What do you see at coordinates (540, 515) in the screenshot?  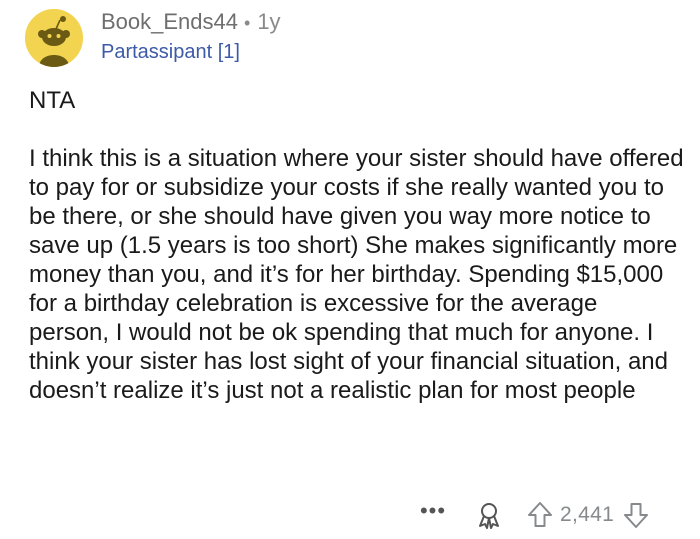 I see `upvote-arrow-icon` at bounding box center [540, 515].